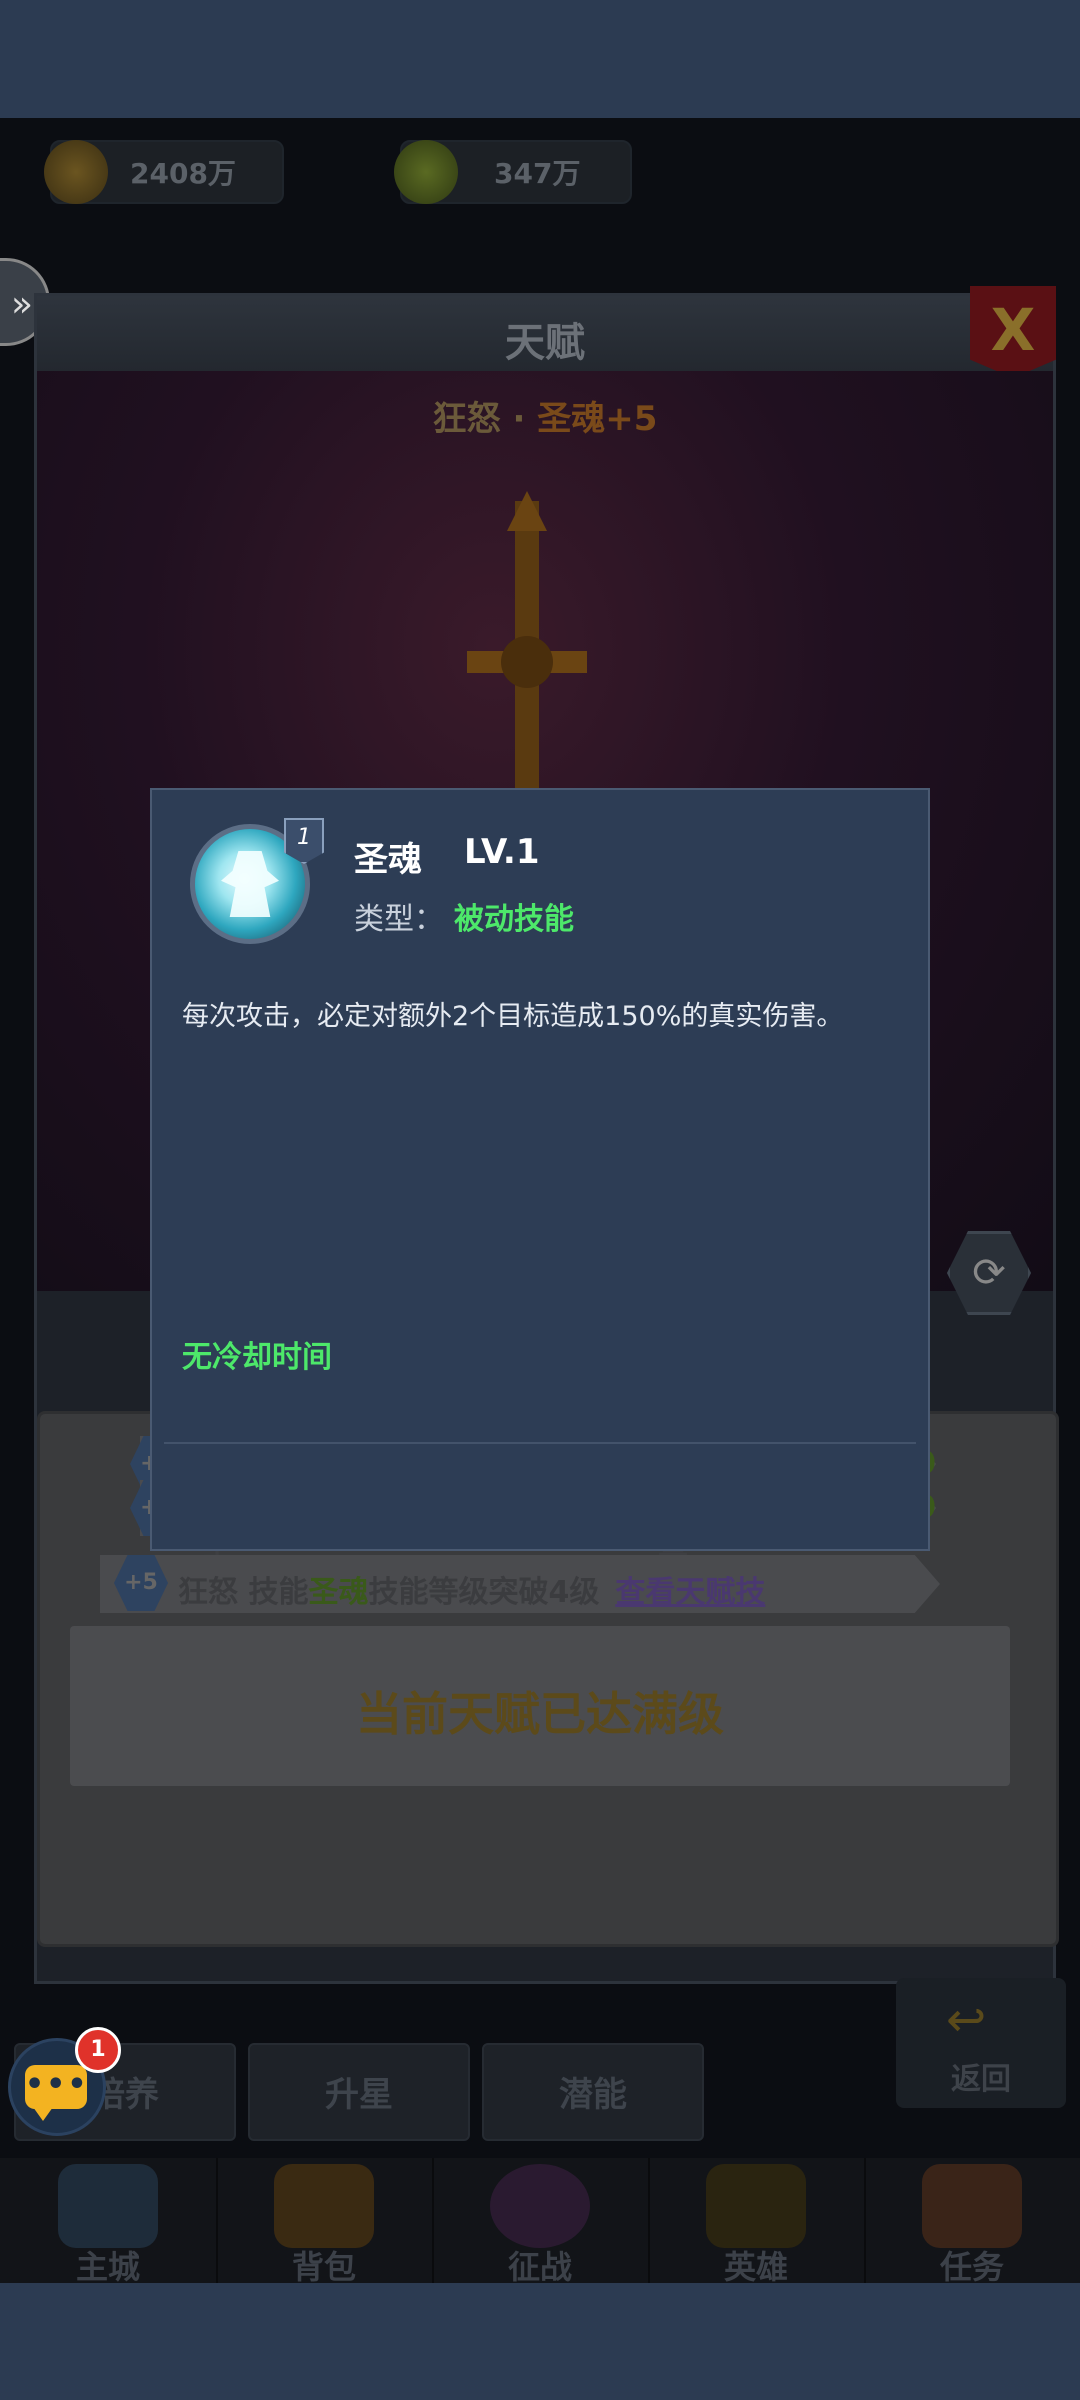 This screenshot has height=2400, width=1080. I want to click on view-talent-skill-link: 查看天赋技, so click(690, 1592).